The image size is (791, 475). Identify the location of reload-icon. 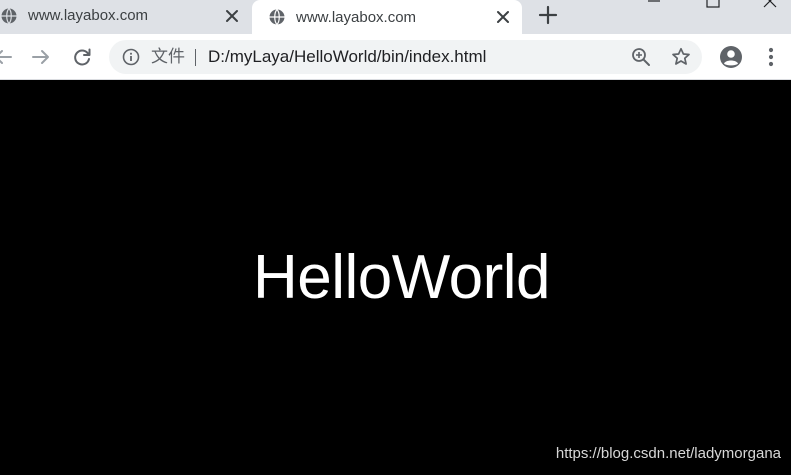
(82, 57).